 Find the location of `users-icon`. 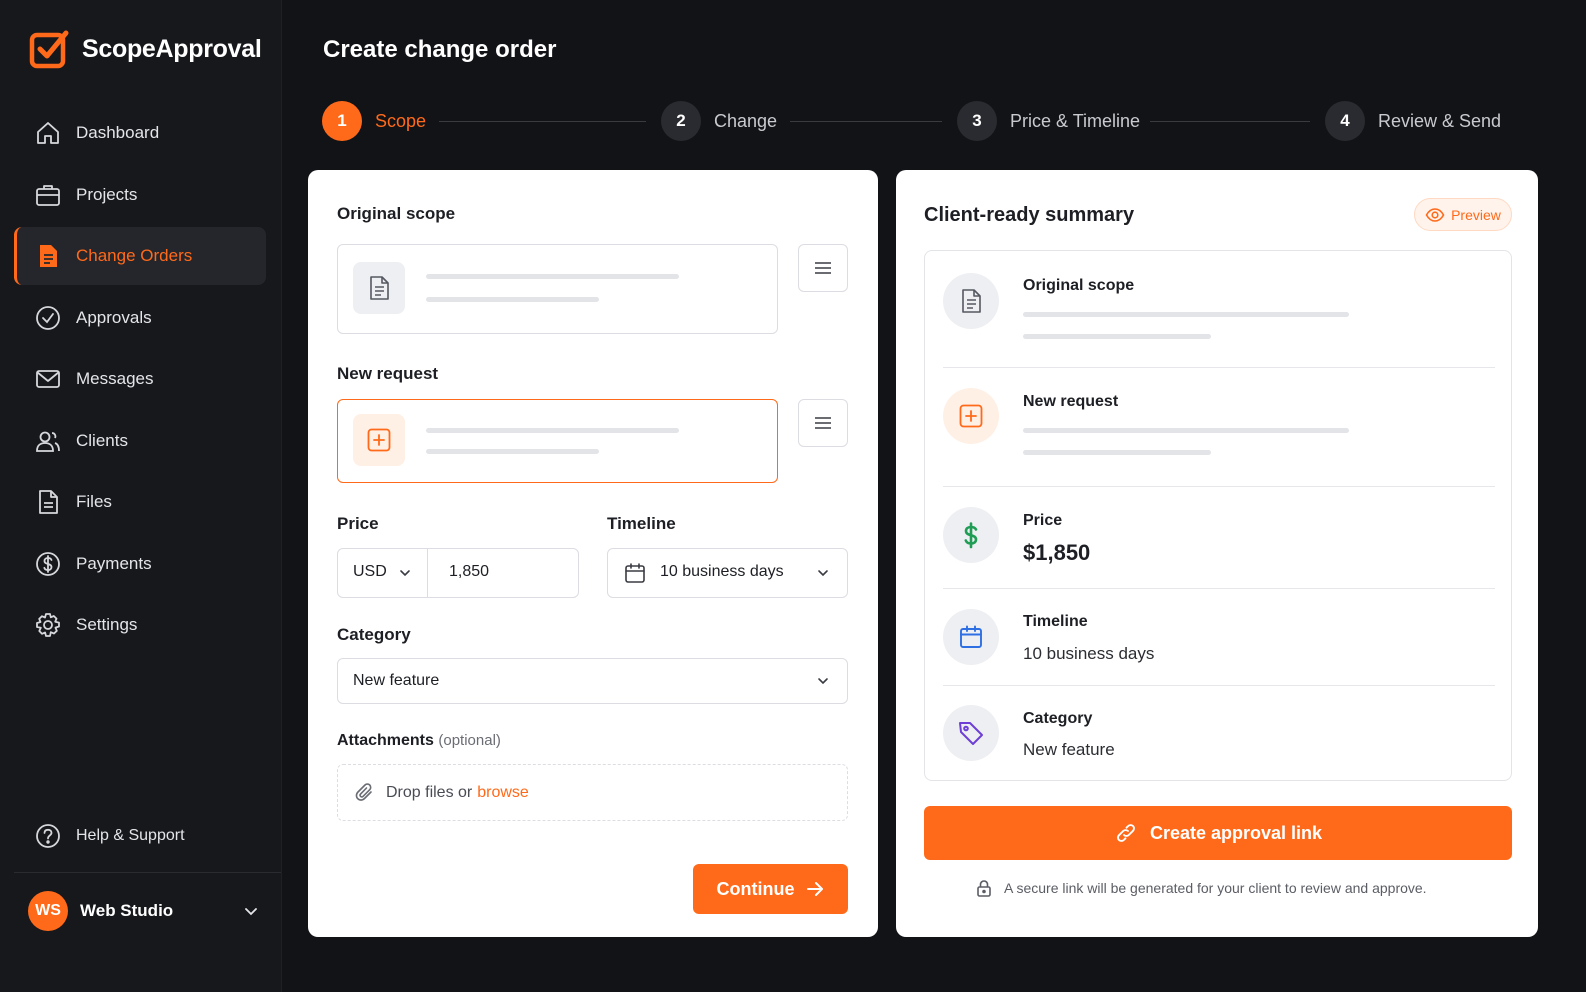

users-icon is located at coordinates (48, 441).